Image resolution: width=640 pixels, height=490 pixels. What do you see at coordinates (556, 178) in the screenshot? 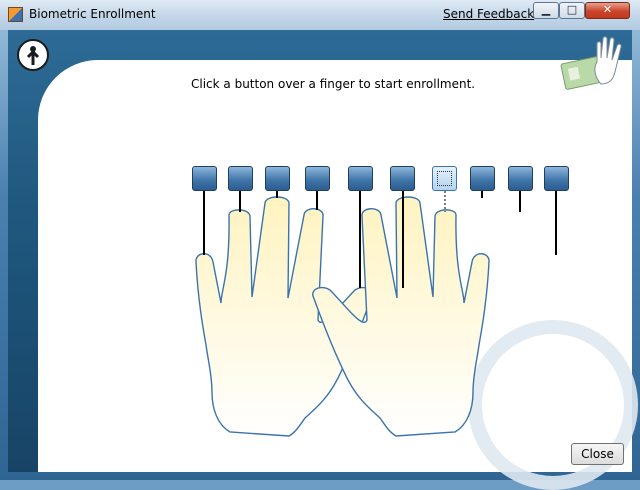
I see `finger-button-right-pinky` at bounding box center [556, 178].